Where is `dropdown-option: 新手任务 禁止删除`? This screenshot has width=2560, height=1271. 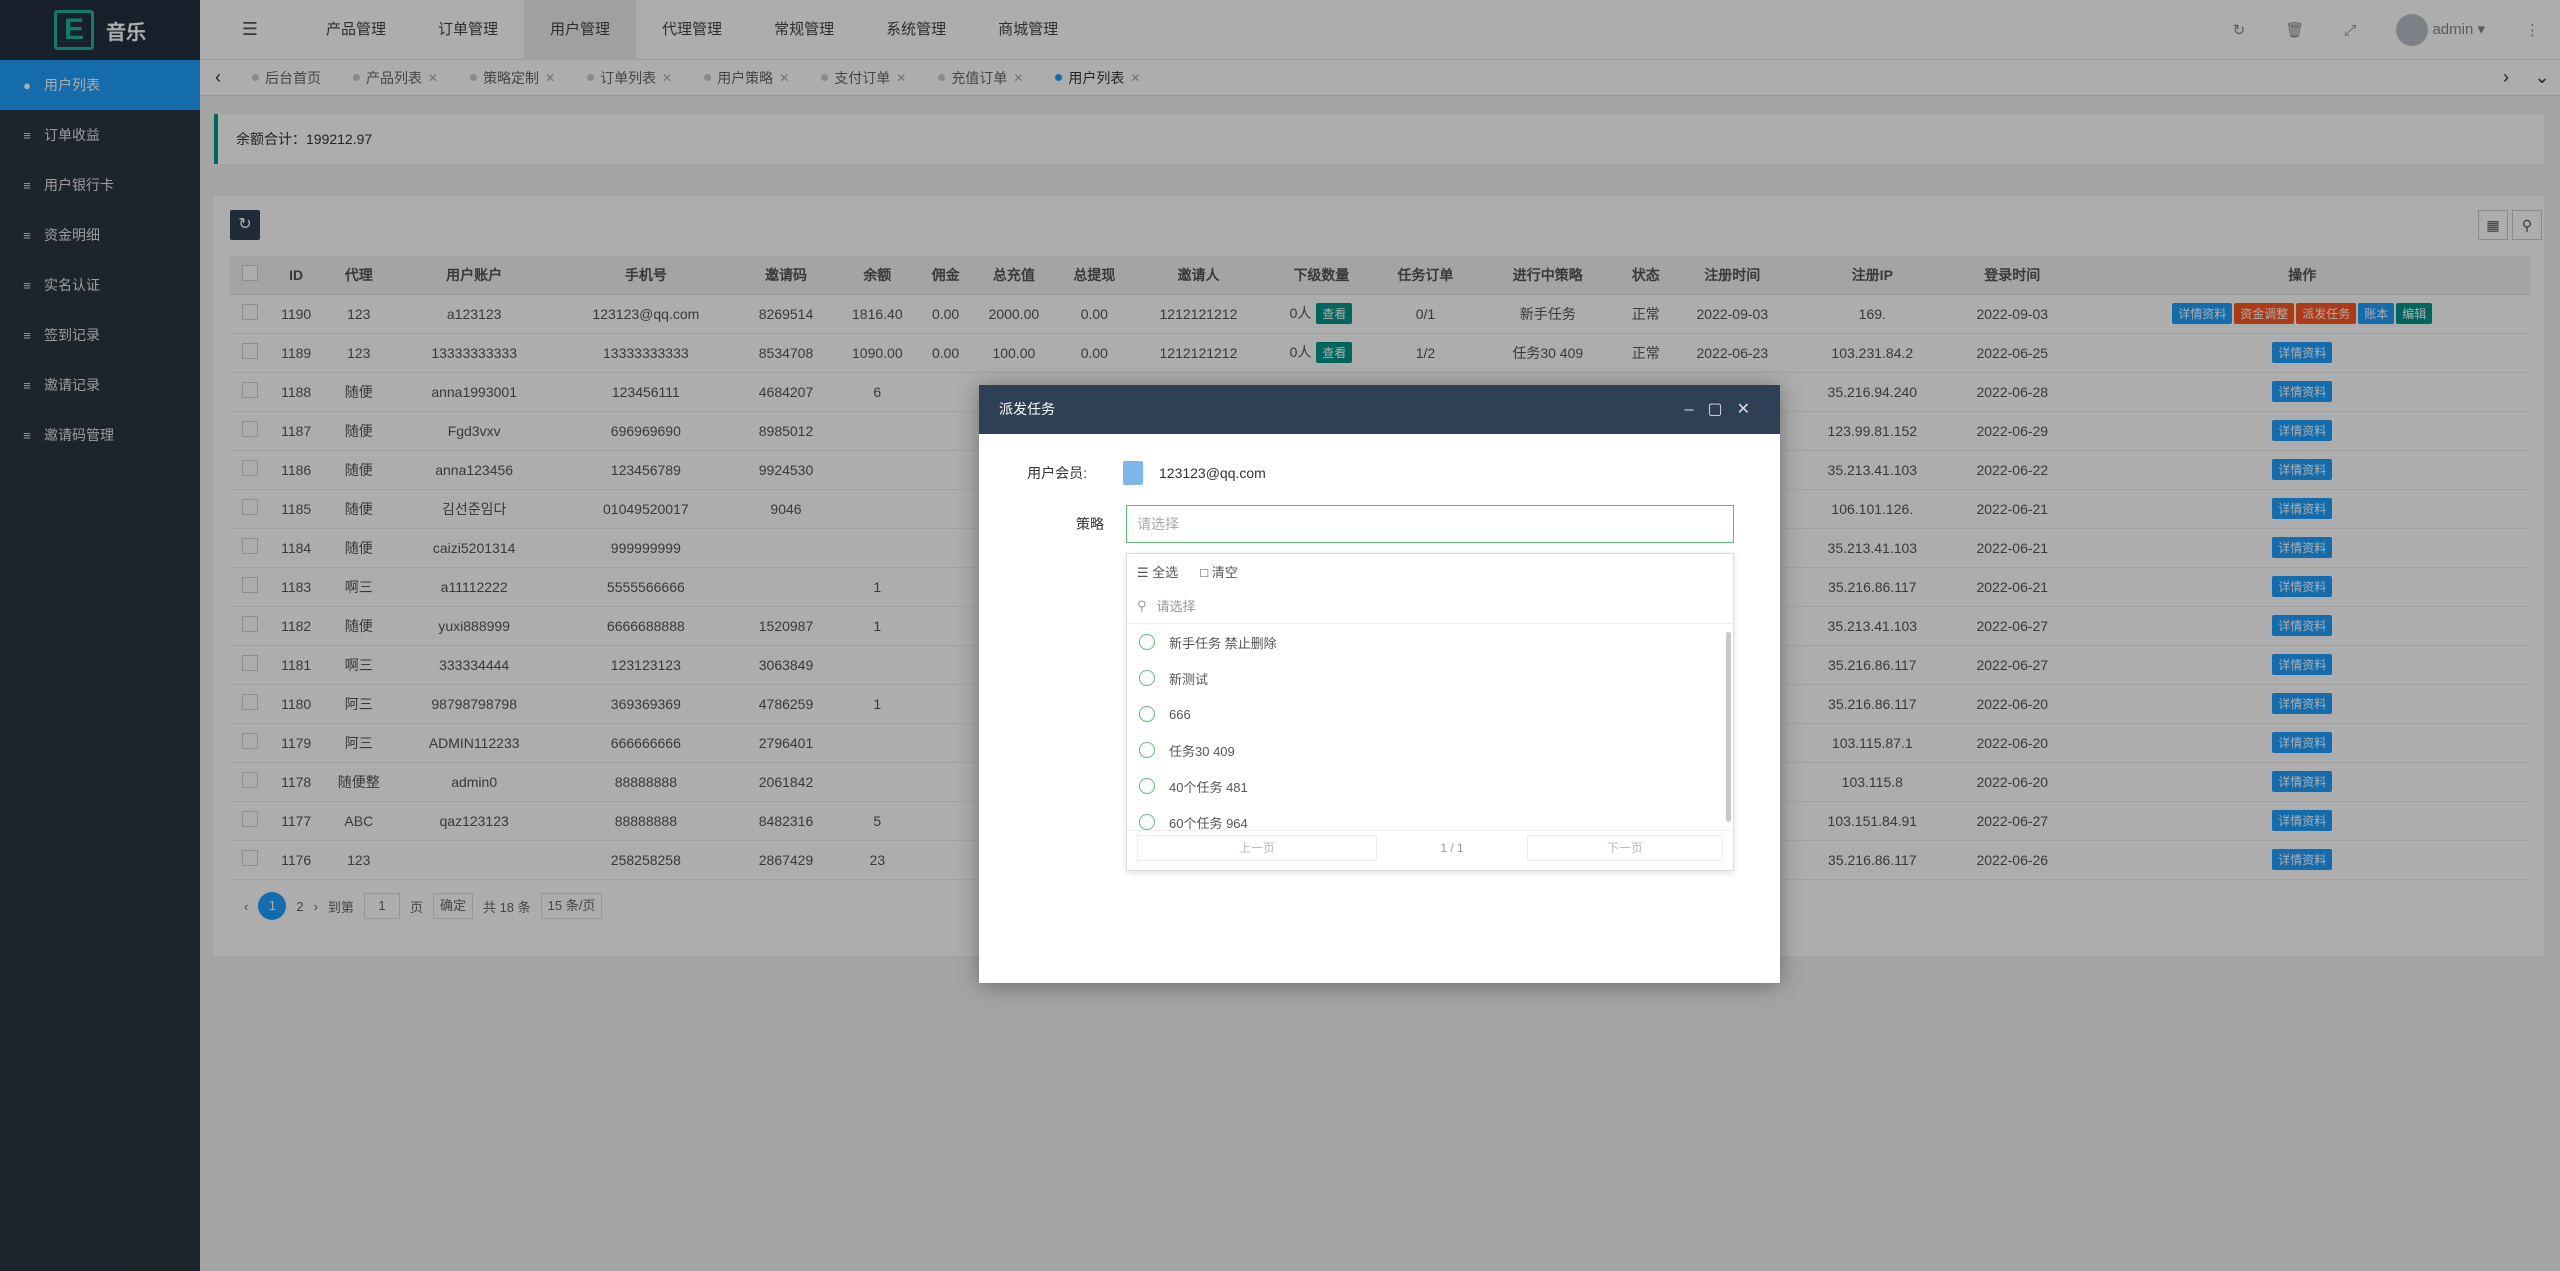
dropdown-option: 新手任务 禁止删除 is located at coordinates (1430, 642).